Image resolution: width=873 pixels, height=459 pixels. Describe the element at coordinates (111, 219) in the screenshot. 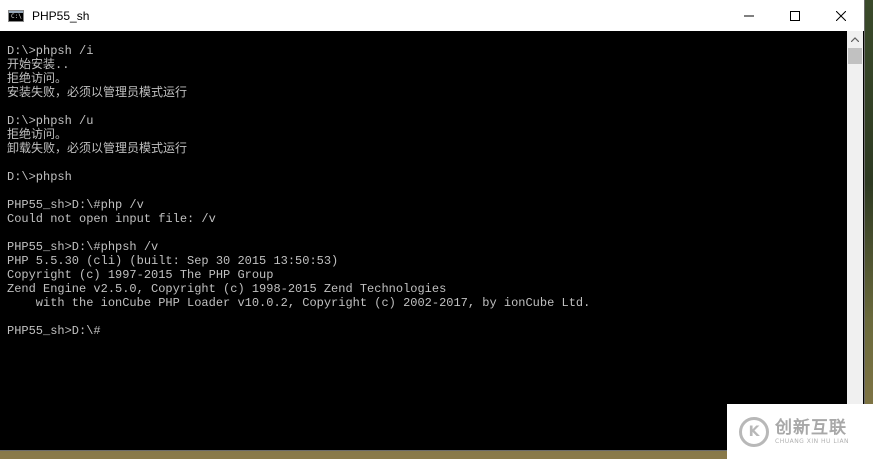

I see `console-line: Could not open input file: /v` at that location.